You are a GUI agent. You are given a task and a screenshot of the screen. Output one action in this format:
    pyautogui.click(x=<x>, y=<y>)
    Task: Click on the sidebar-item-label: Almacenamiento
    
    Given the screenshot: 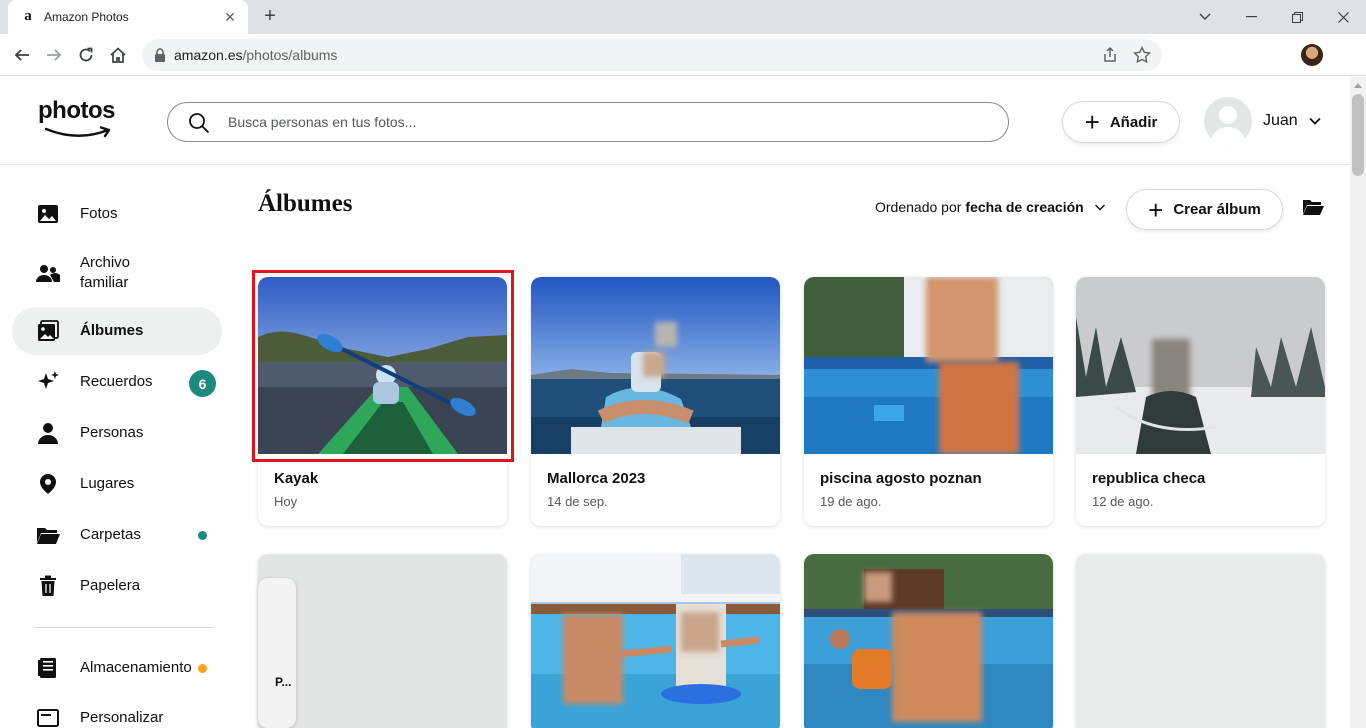 What is the action you would take?
    pyautogui.click(x=136, y=667)
    